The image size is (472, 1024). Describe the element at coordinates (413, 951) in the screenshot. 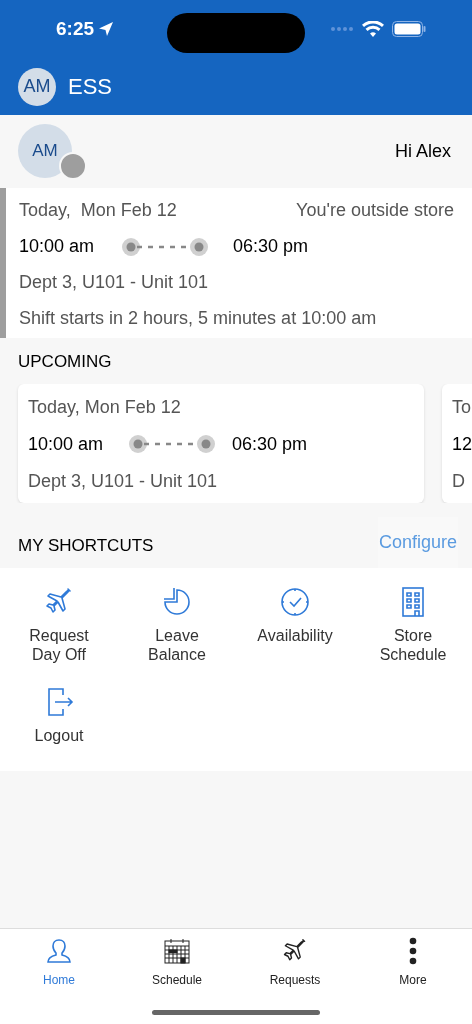

I see `more-icon` at that location.